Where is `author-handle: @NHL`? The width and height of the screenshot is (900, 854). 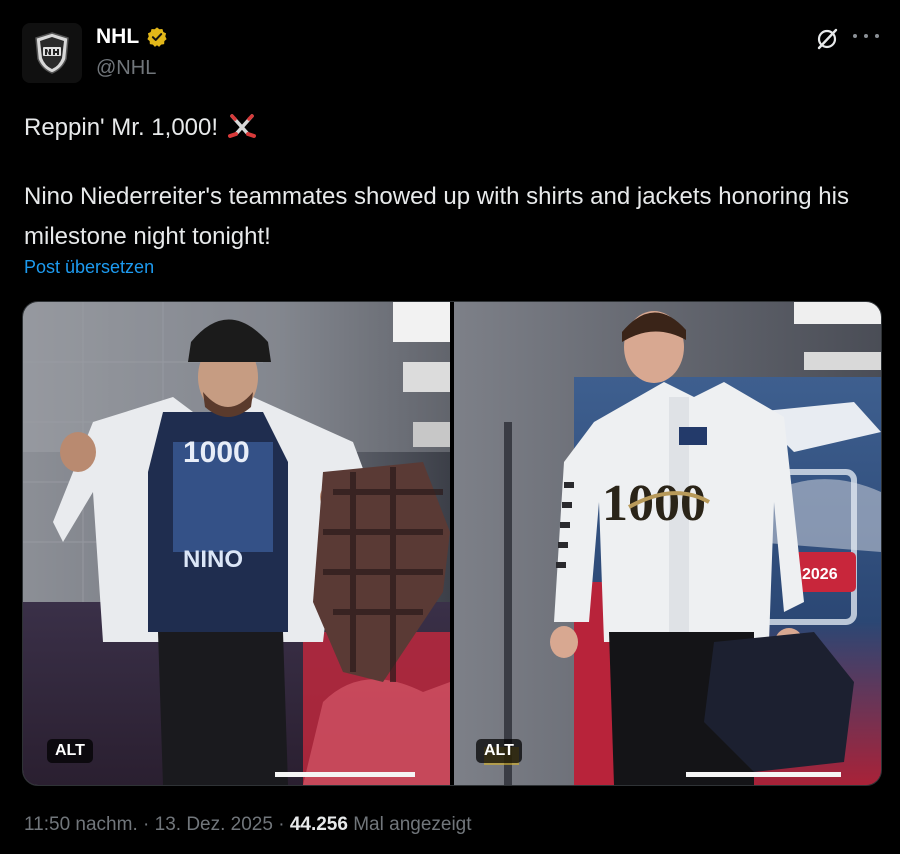 author-handle: @NHL is located at coordinates (126, 68).